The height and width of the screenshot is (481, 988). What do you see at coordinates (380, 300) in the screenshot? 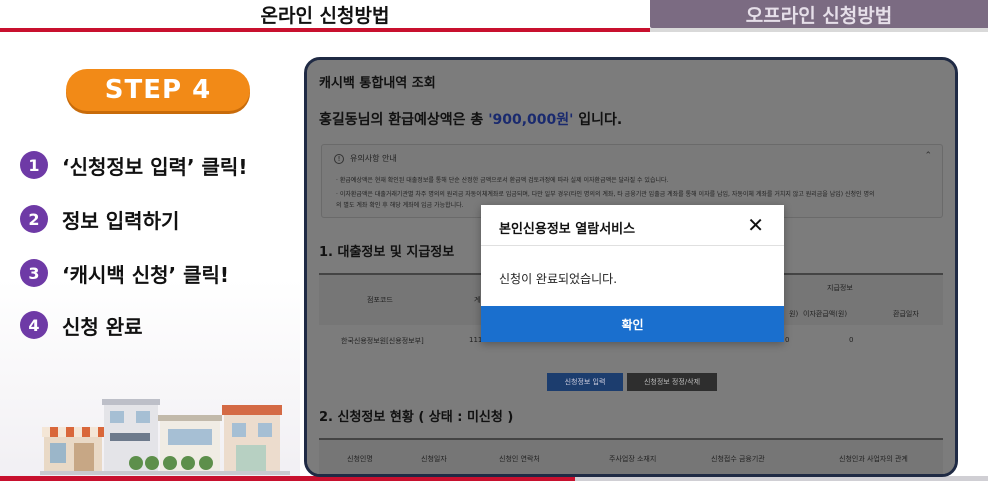
I see `header-store-code: 점포코드` at bounding box center [380, 300].